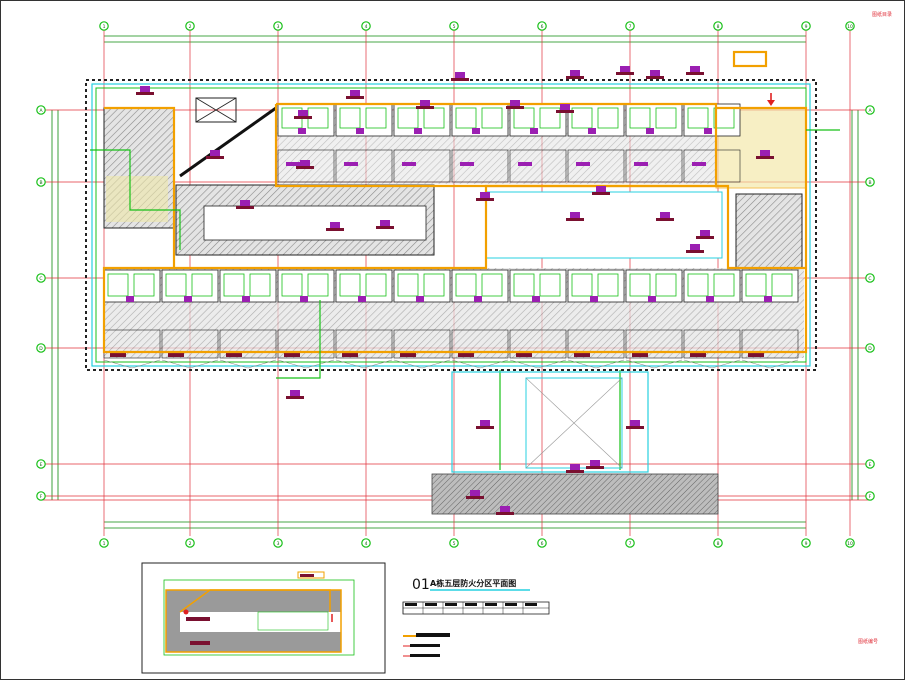 Image resolution: width=905 pixels, height=680 pixels. I want to click on axis-bubble-top: 5, so click(454, 26).